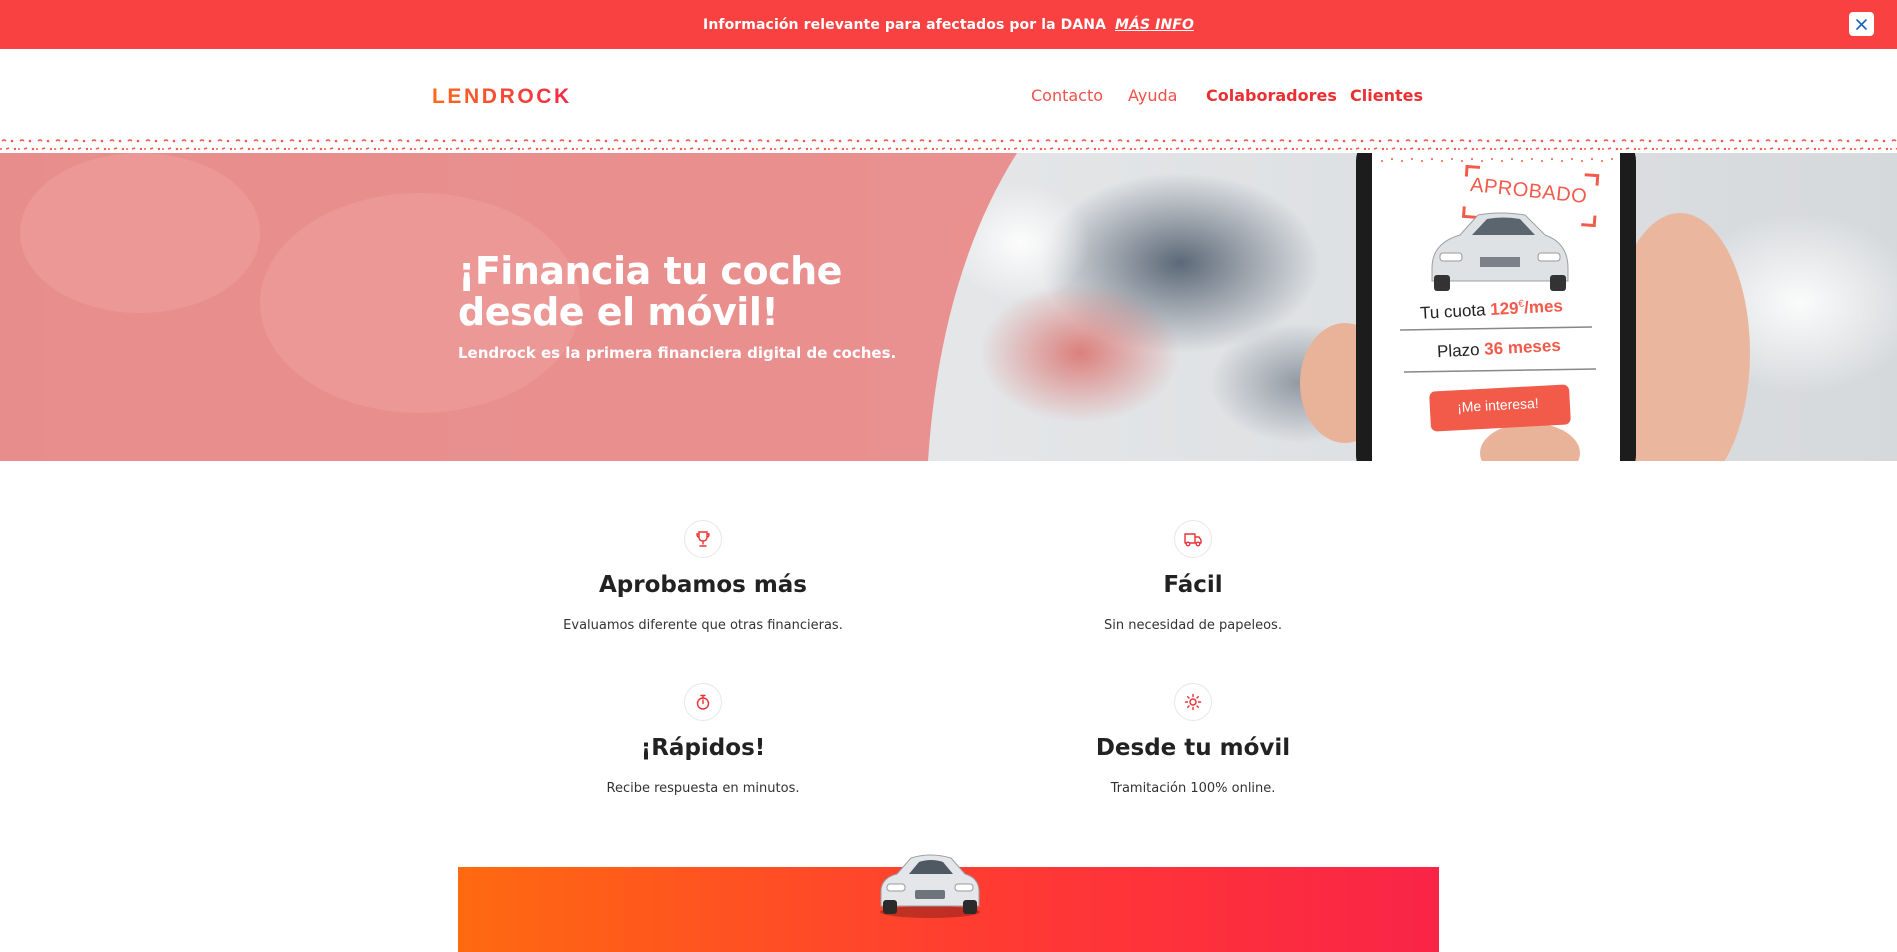  I want to click on feature-title: Fácil, so click(1193, 585).